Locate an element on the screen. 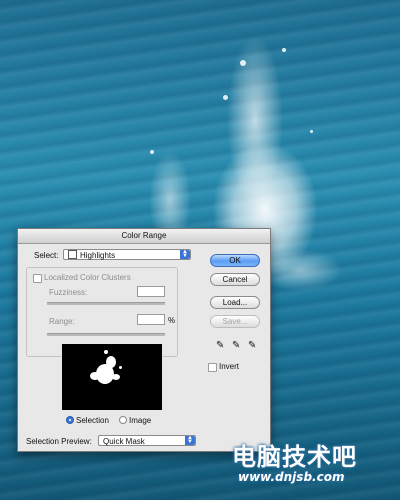  fuzziness-label: Fuzziness: is located at coordinates (68, 292).